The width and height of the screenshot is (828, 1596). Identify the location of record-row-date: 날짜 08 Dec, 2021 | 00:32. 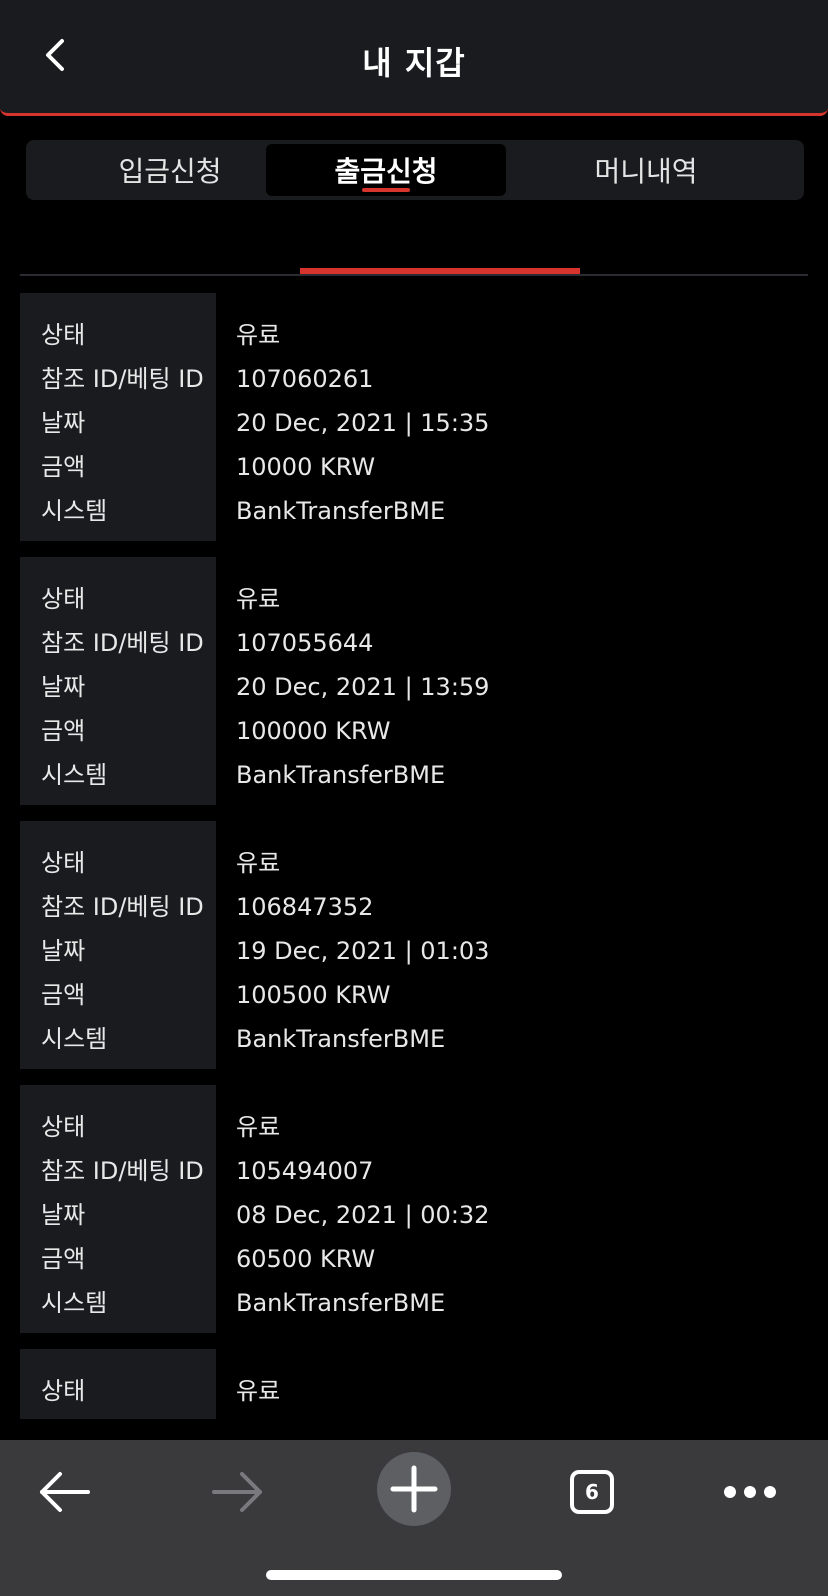
(414, 1215).